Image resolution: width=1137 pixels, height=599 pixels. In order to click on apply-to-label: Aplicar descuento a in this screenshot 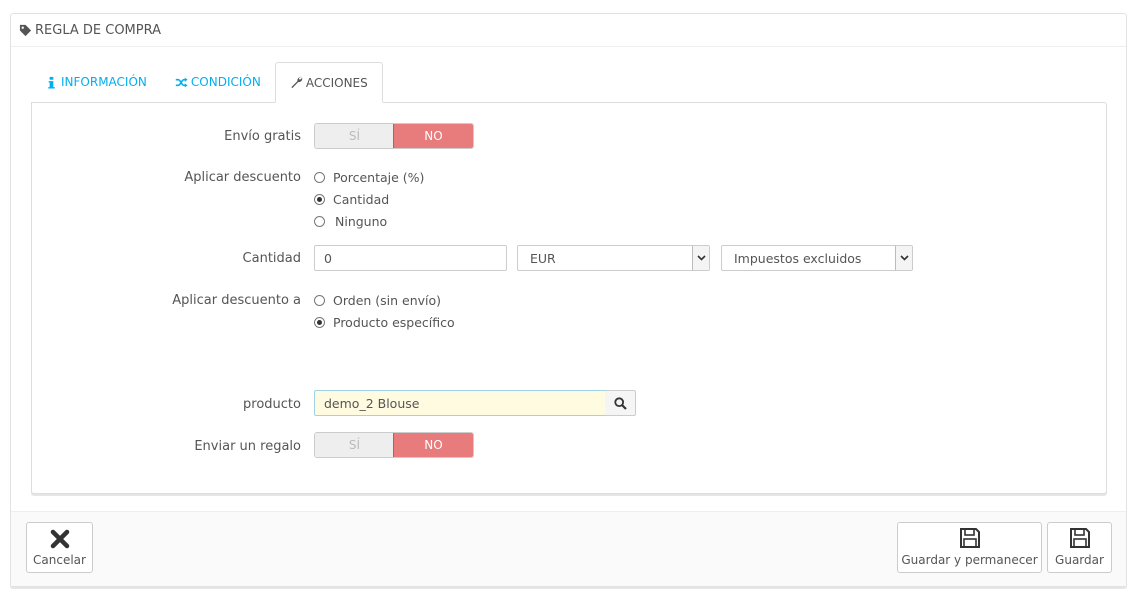, I will do `click(236, 300)`.